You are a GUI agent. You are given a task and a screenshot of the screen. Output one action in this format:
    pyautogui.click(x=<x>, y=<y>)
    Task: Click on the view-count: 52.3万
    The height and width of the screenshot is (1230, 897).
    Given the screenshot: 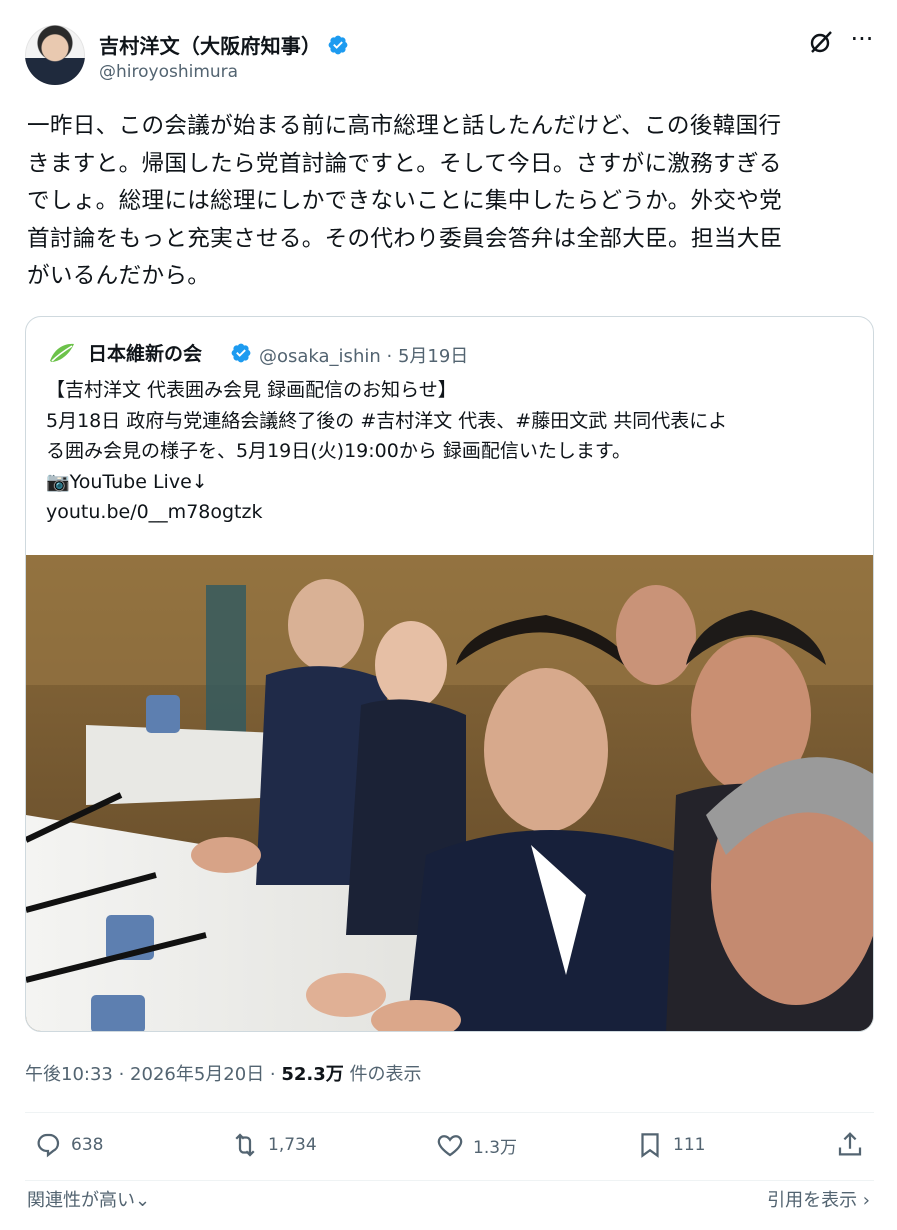 What is the action you would take?
    pyautogui.click(x=312, y=1074)
    